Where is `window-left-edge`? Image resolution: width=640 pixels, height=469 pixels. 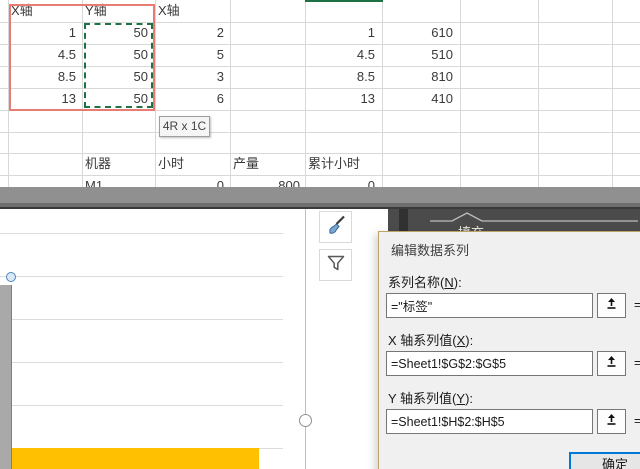 window-left-edge is located at coordinates (6, 377).